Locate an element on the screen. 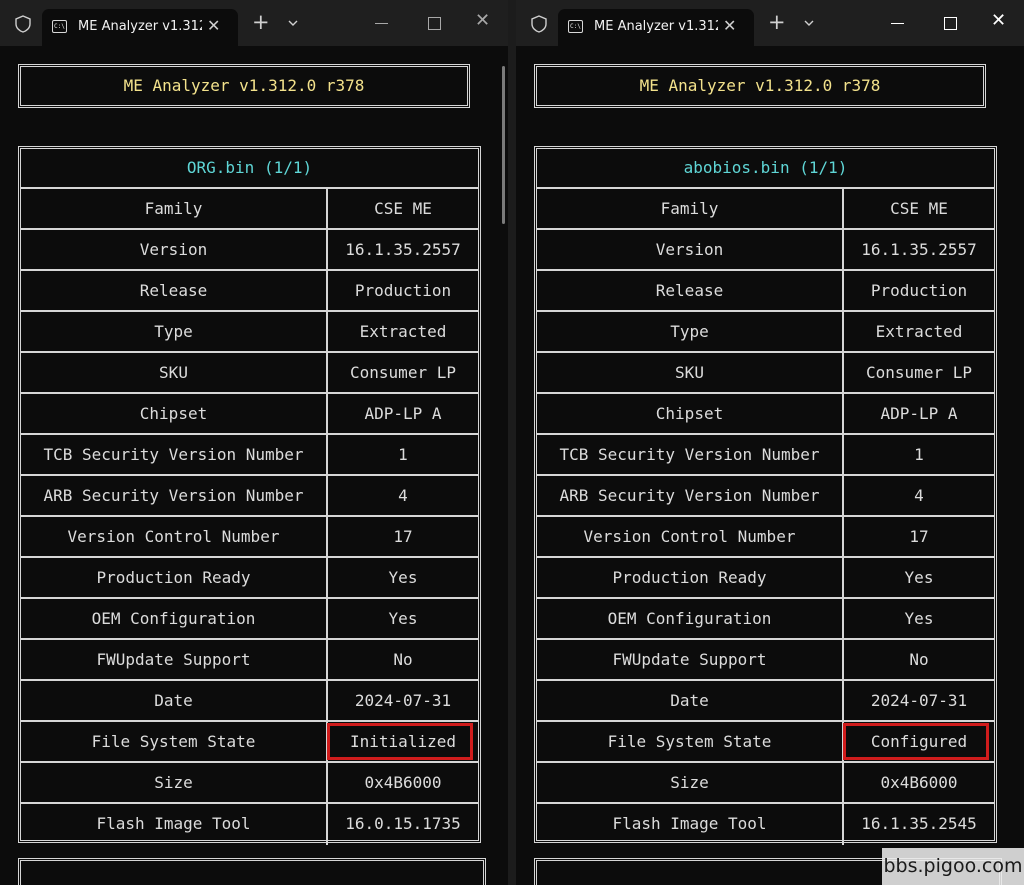  row-label: TCB Security Version Number is located at coordinates (174, 454).